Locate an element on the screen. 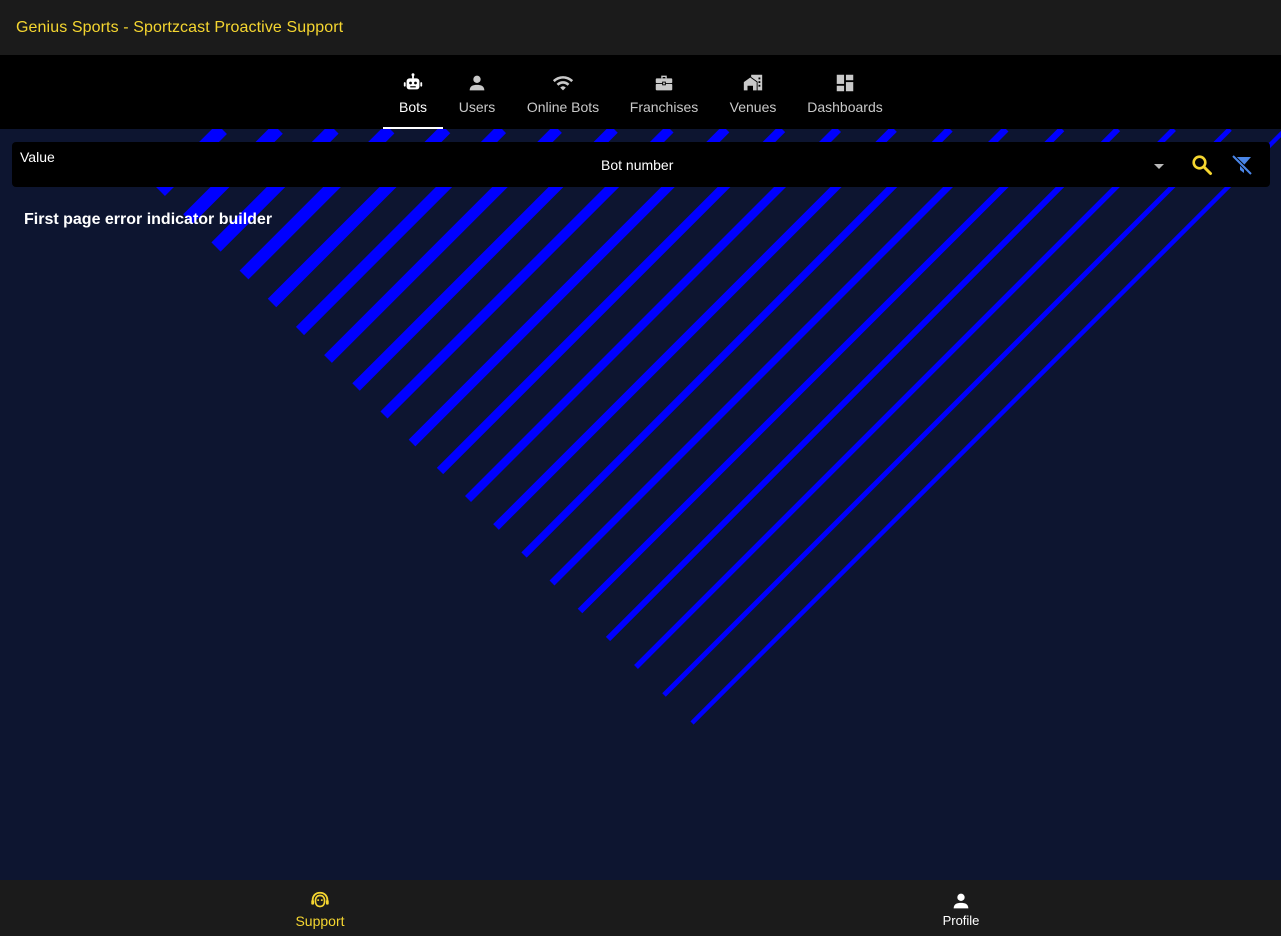 This screenshot has width=1281, height=936. support-label: Support is located at coordinates (320, 921).